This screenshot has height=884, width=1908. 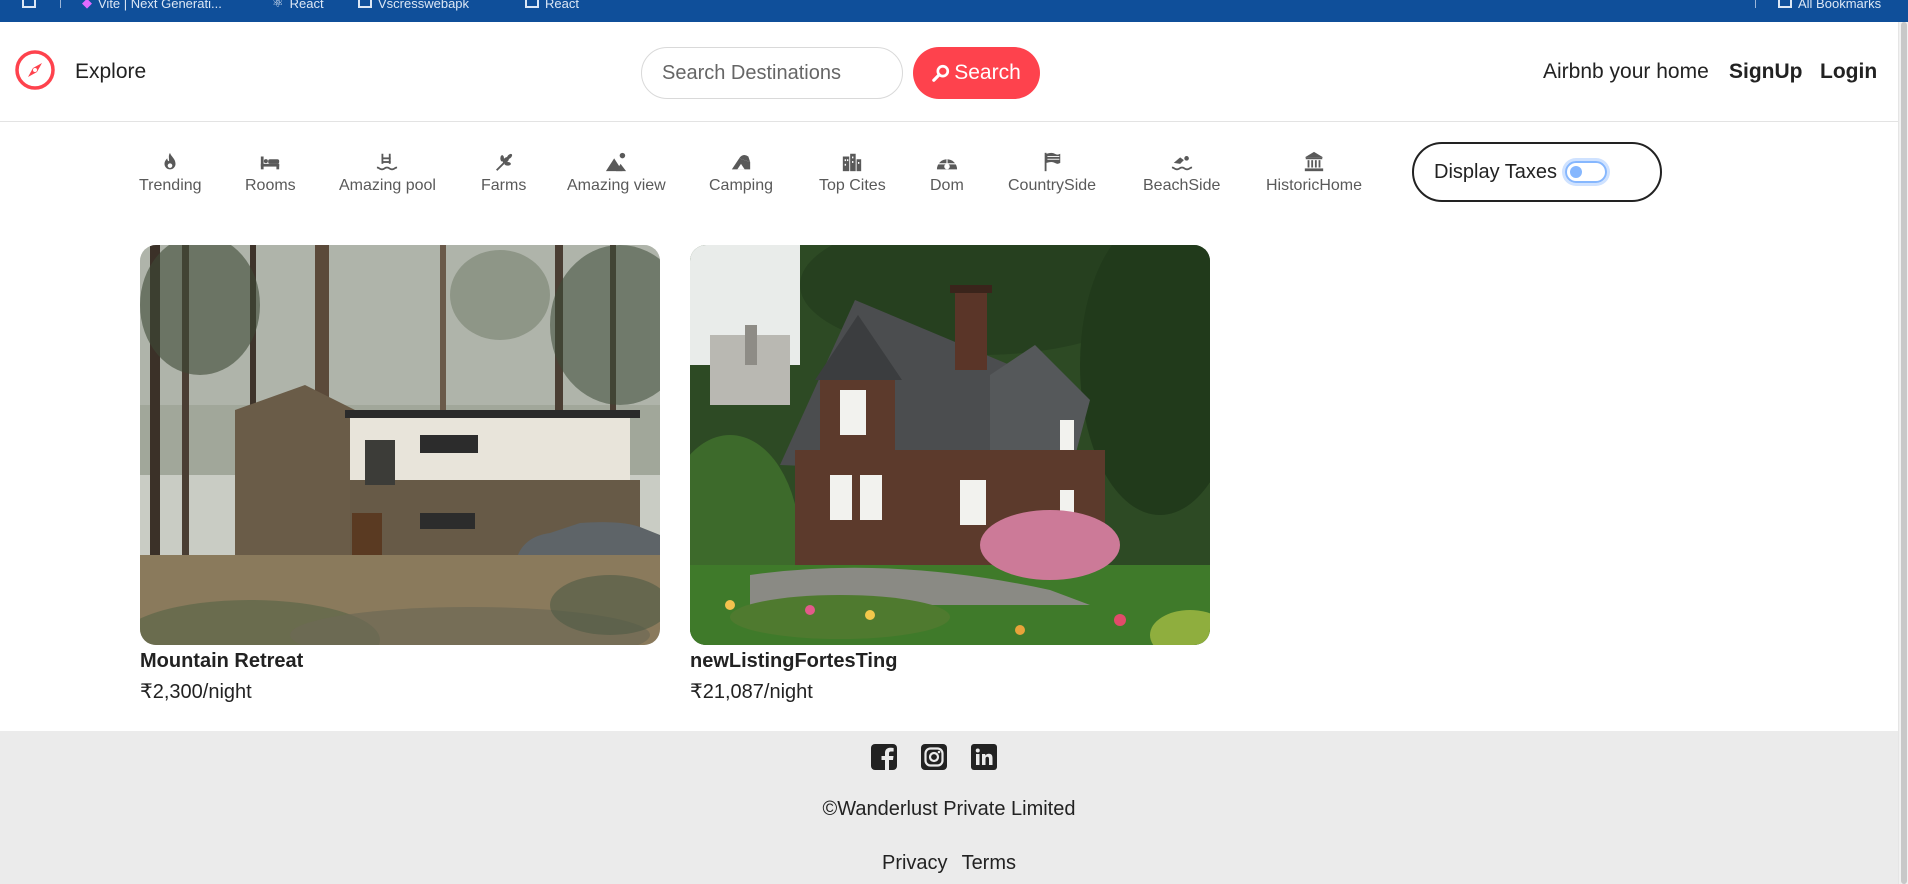 What do you see at coordinates (35, 70) in the screenshot?
I see `compass-logo-icon` at bounding box center [35, 70].